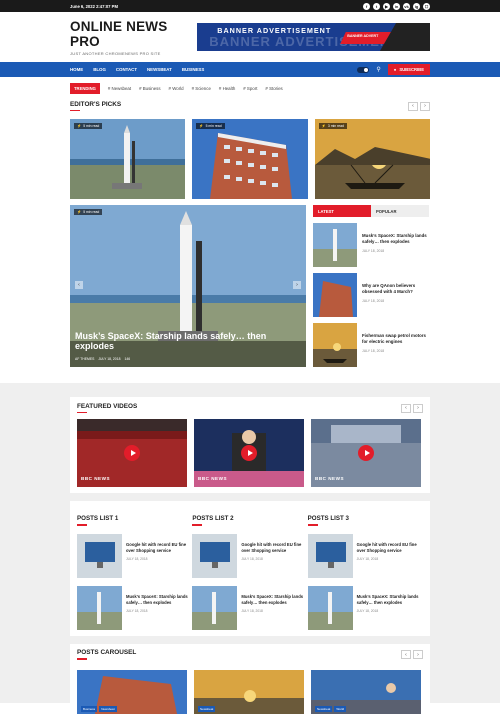 The height and width of the screenshot is (720, 500). I want to click on read-time: 5 min read, so click(91, 126).